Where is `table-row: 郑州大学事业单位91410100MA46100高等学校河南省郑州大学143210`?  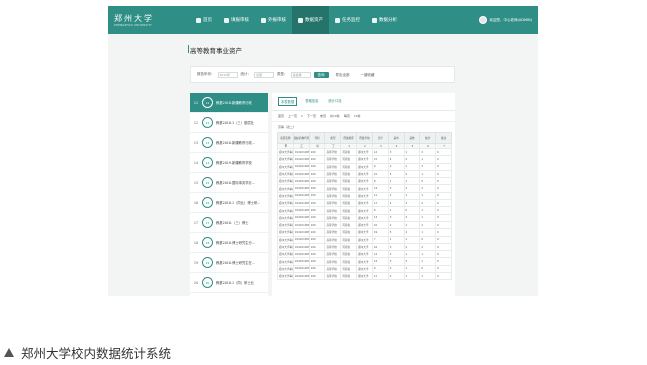 table-row: 郑州大学事业单位91410100MA46100高等学校河南省郑州大学143210 is located at coordinates (364, 261).